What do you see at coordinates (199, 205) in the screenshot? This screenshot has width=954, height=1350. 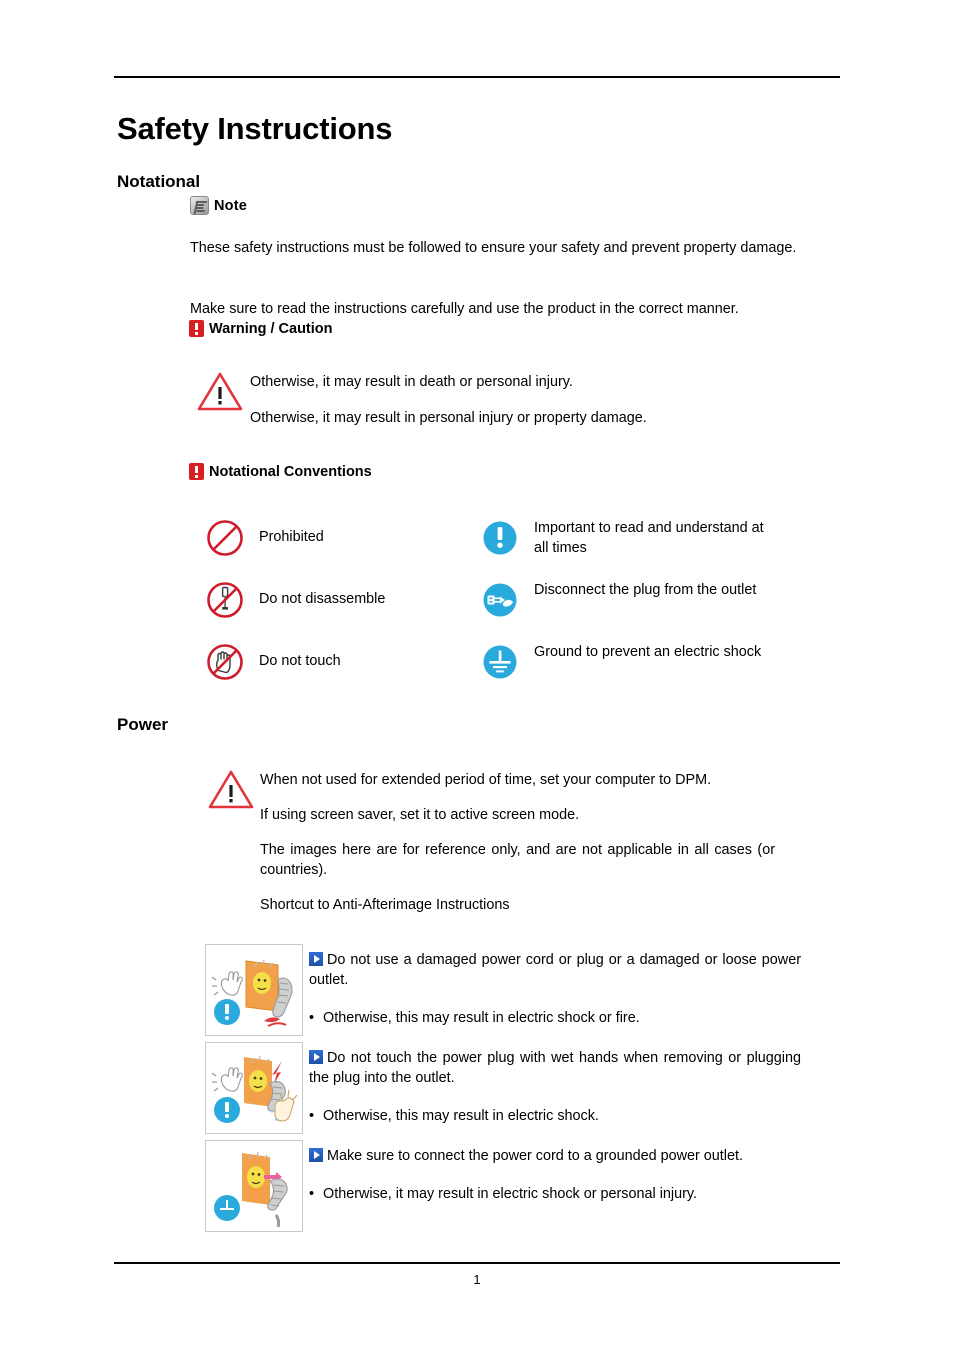 I see `note-pencil-icon` at bounding box center [199, 205].